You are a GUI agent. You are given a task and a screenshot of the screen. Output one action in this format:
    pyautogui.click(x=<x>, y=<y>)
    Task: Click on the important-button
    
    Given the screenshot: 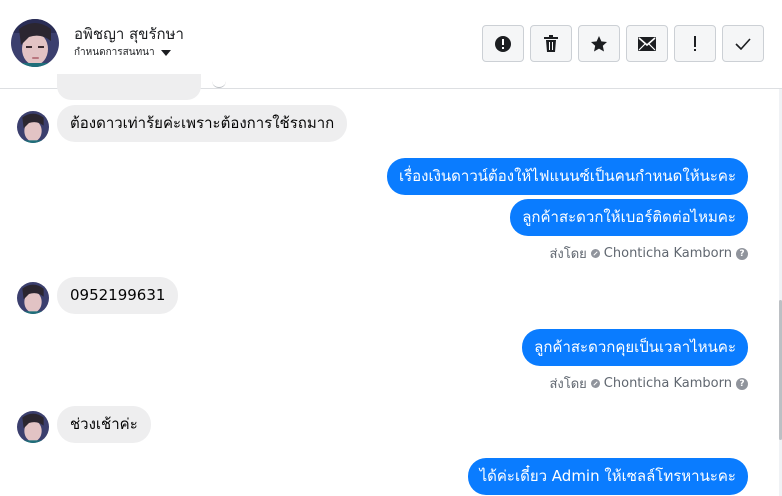 What is the action you would take?
    pyautogui.click(x=695, y=43)
    